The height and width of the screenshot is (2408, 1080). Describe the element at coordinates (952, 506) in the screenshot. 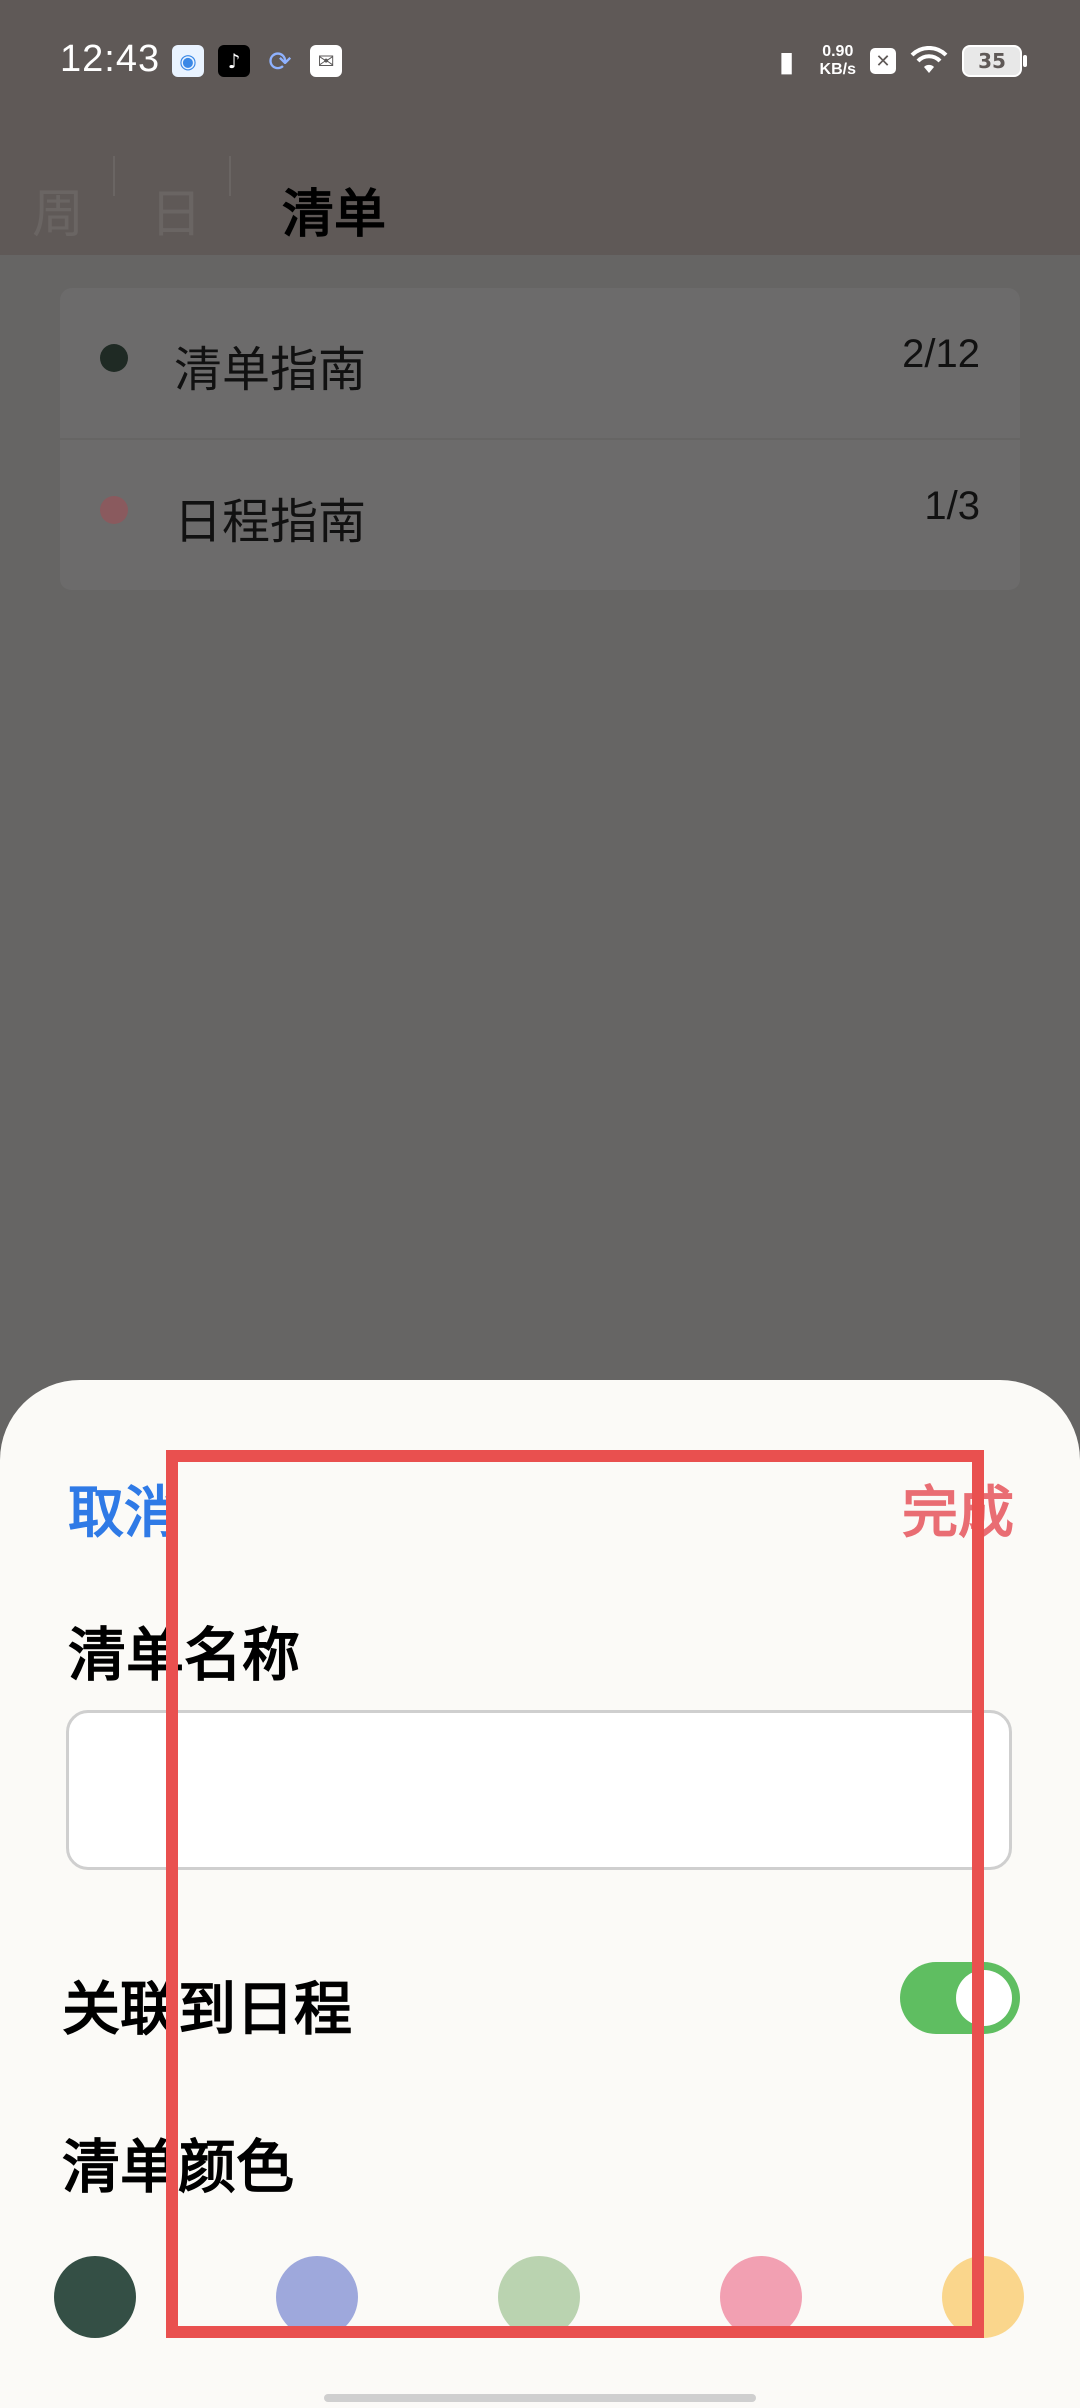

I see `list-count: 1/3` at that location.